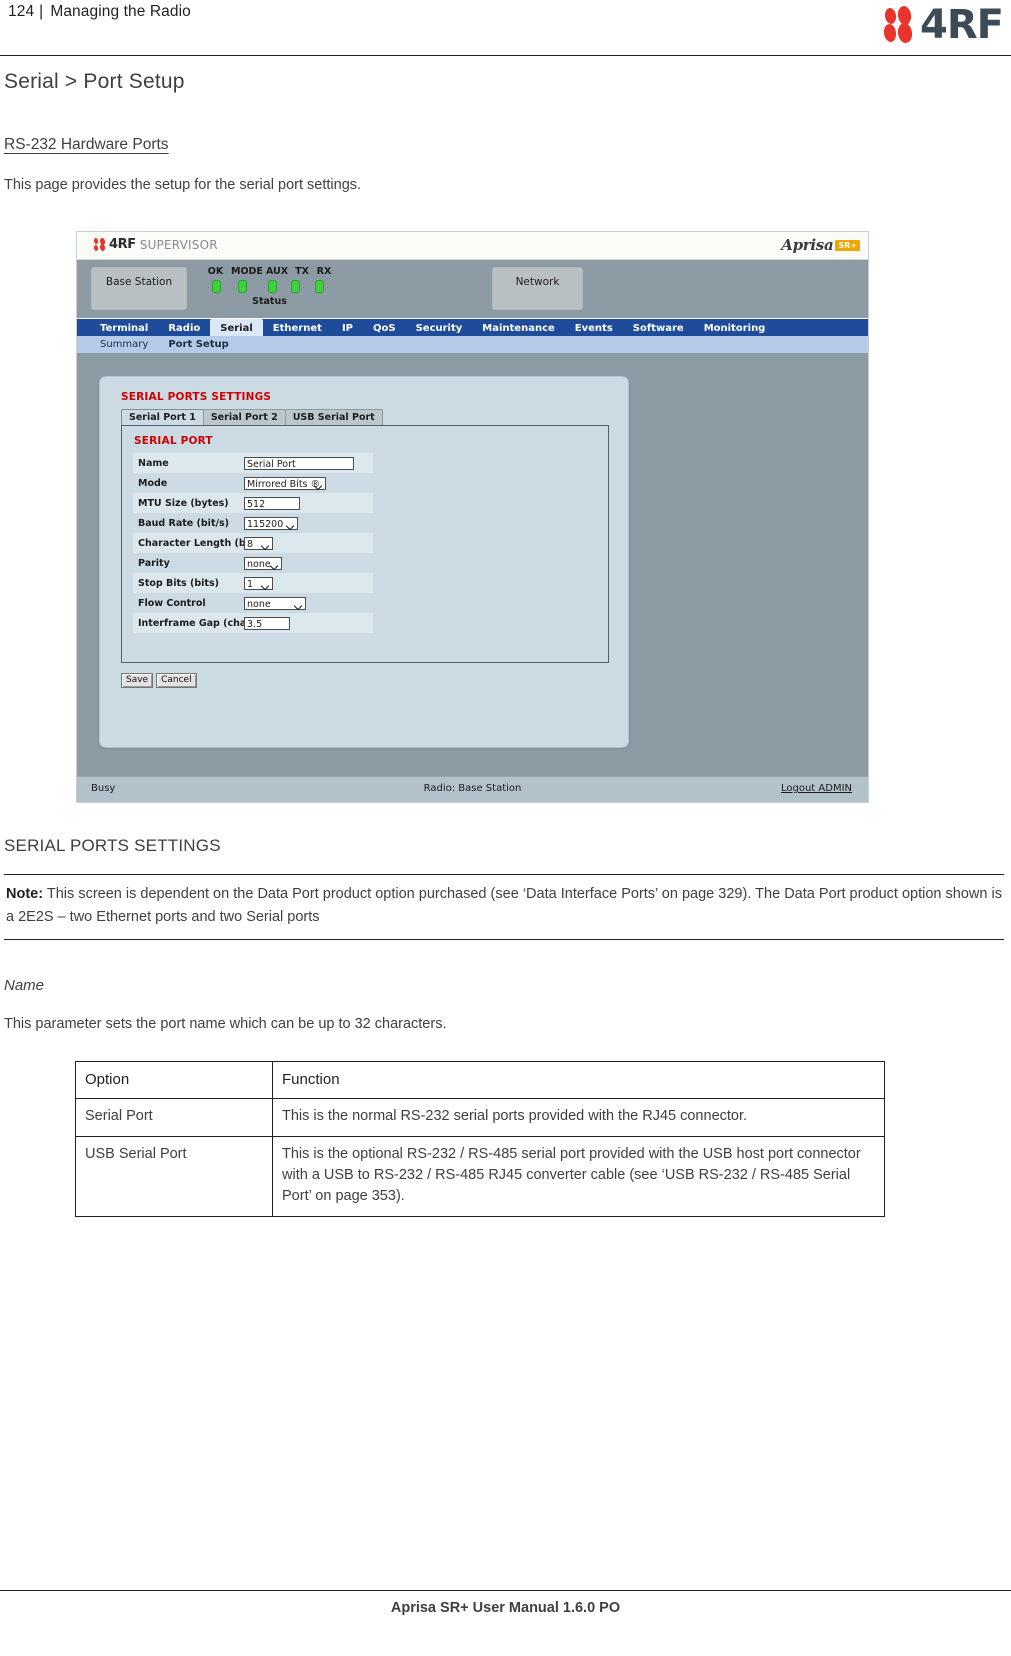 The width and height of the screenshot is (1011, 1656). What do you see at coordinates (174, 1117) in the screenshot?
I see `cell-option-serial-port: Serial Port` at bounding box center [174, 1117].